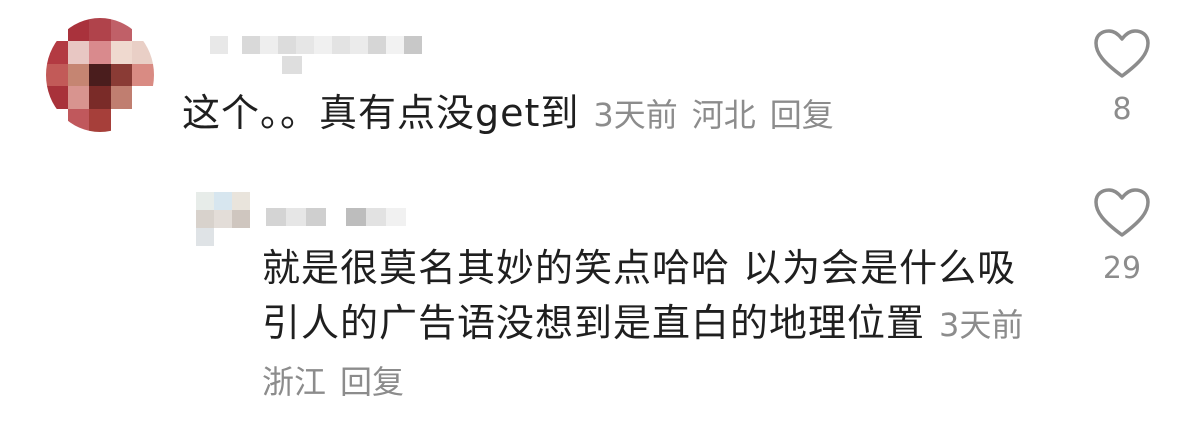 This screenshot has height=423, width=1200. What do you see at coordinates (292, 65) in the screenshot?
I see `username-blurred-tail` at bounding box center [292, 65].